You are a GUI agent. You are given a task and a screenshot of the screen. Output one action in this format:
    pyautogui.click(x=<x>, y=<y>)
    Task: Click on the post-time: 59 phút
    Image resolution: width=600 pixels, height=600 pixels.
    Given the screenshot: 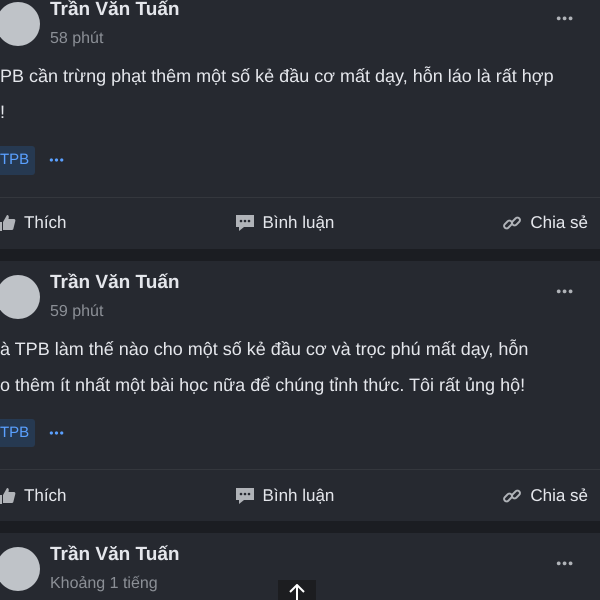 What is the action you would take?
    pyautogui.click(x=115, y=311)
    